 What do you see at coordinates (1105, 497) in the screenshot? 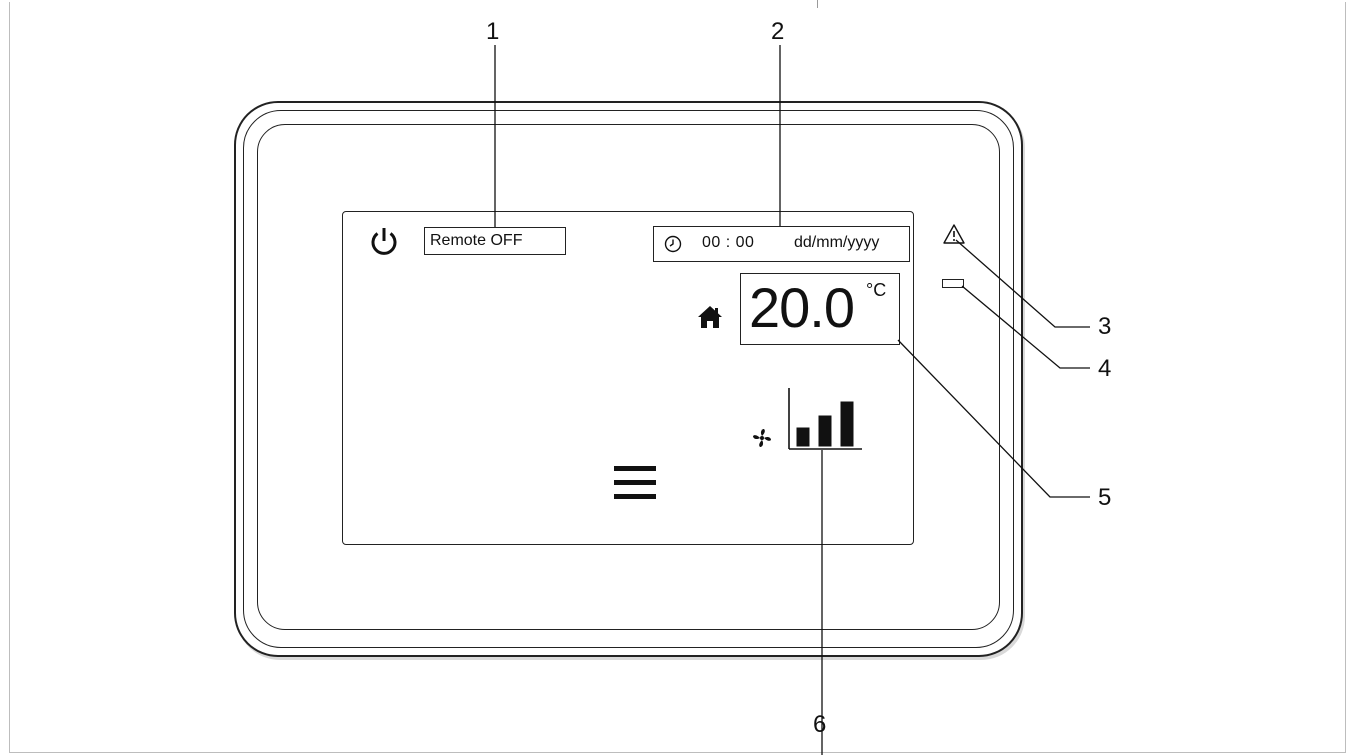
I see `callout-5: 5` at bounding box center [1105, 497].